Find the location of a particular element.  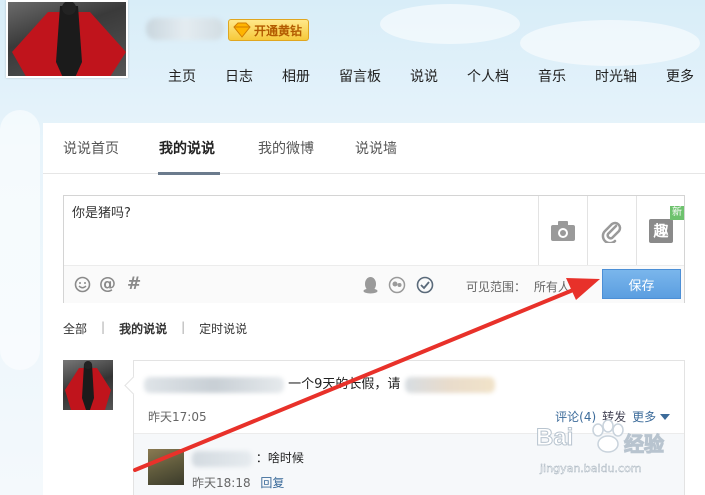

vip-yellow-diamond-button: 开通黄钻 is located at coordinates (269, 30).